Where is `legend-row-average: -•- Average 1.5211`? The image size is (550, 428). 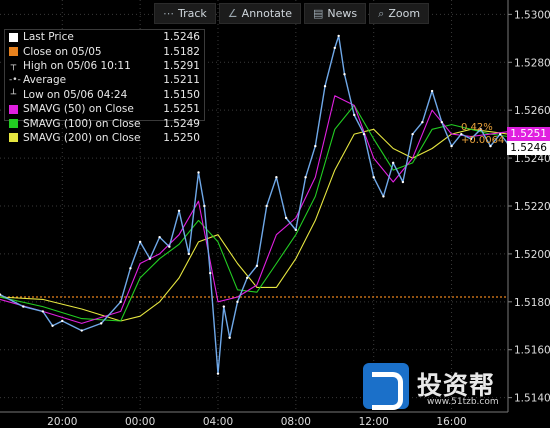 legend-row-average: -•- Average 1.5211 is located at coordinates (104, 80).